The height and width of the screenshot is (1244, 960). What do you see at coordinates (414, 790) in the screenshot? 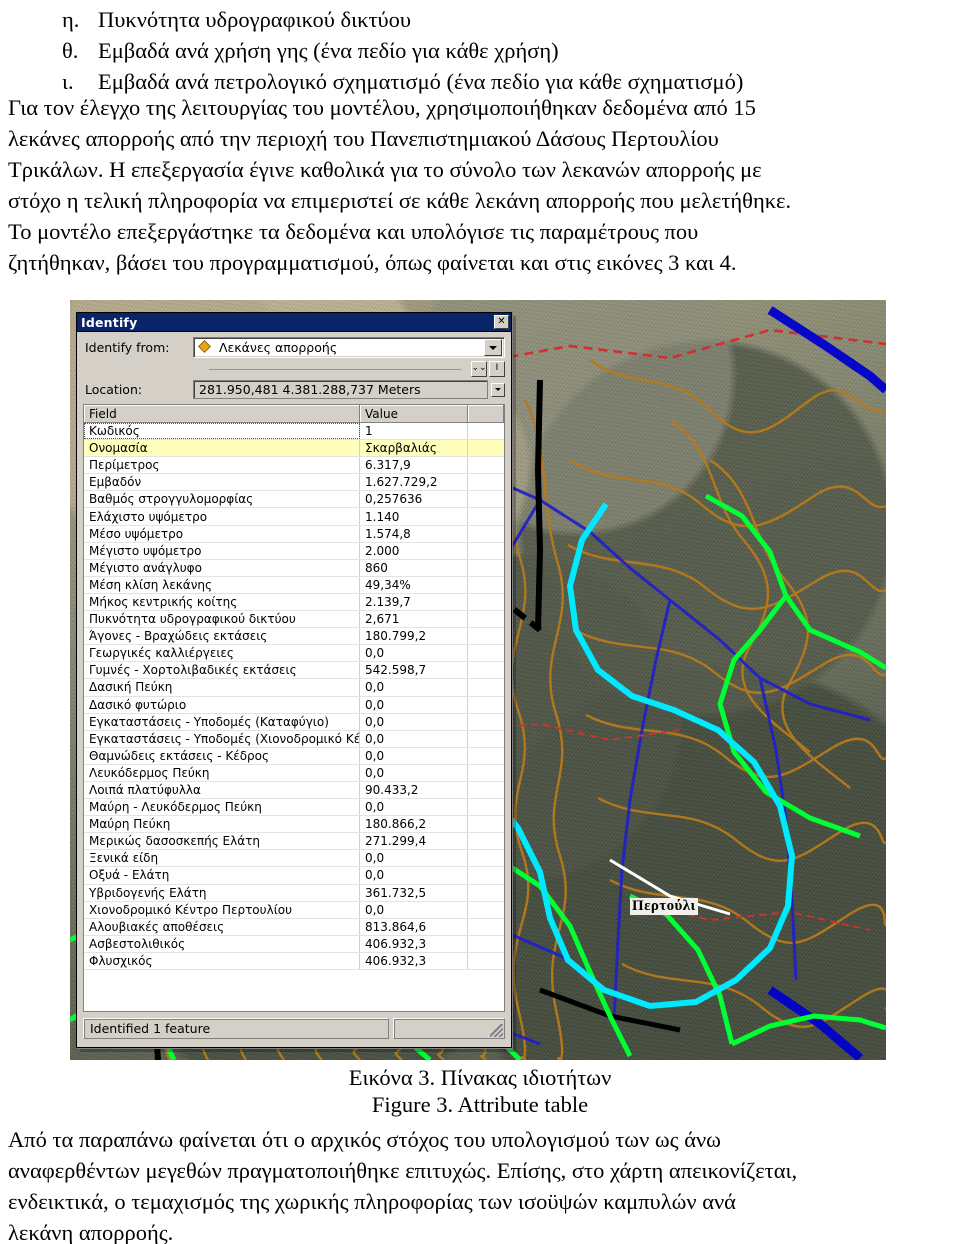
I see `cell-value: 90.433,2` at bounding box center [414, 790].